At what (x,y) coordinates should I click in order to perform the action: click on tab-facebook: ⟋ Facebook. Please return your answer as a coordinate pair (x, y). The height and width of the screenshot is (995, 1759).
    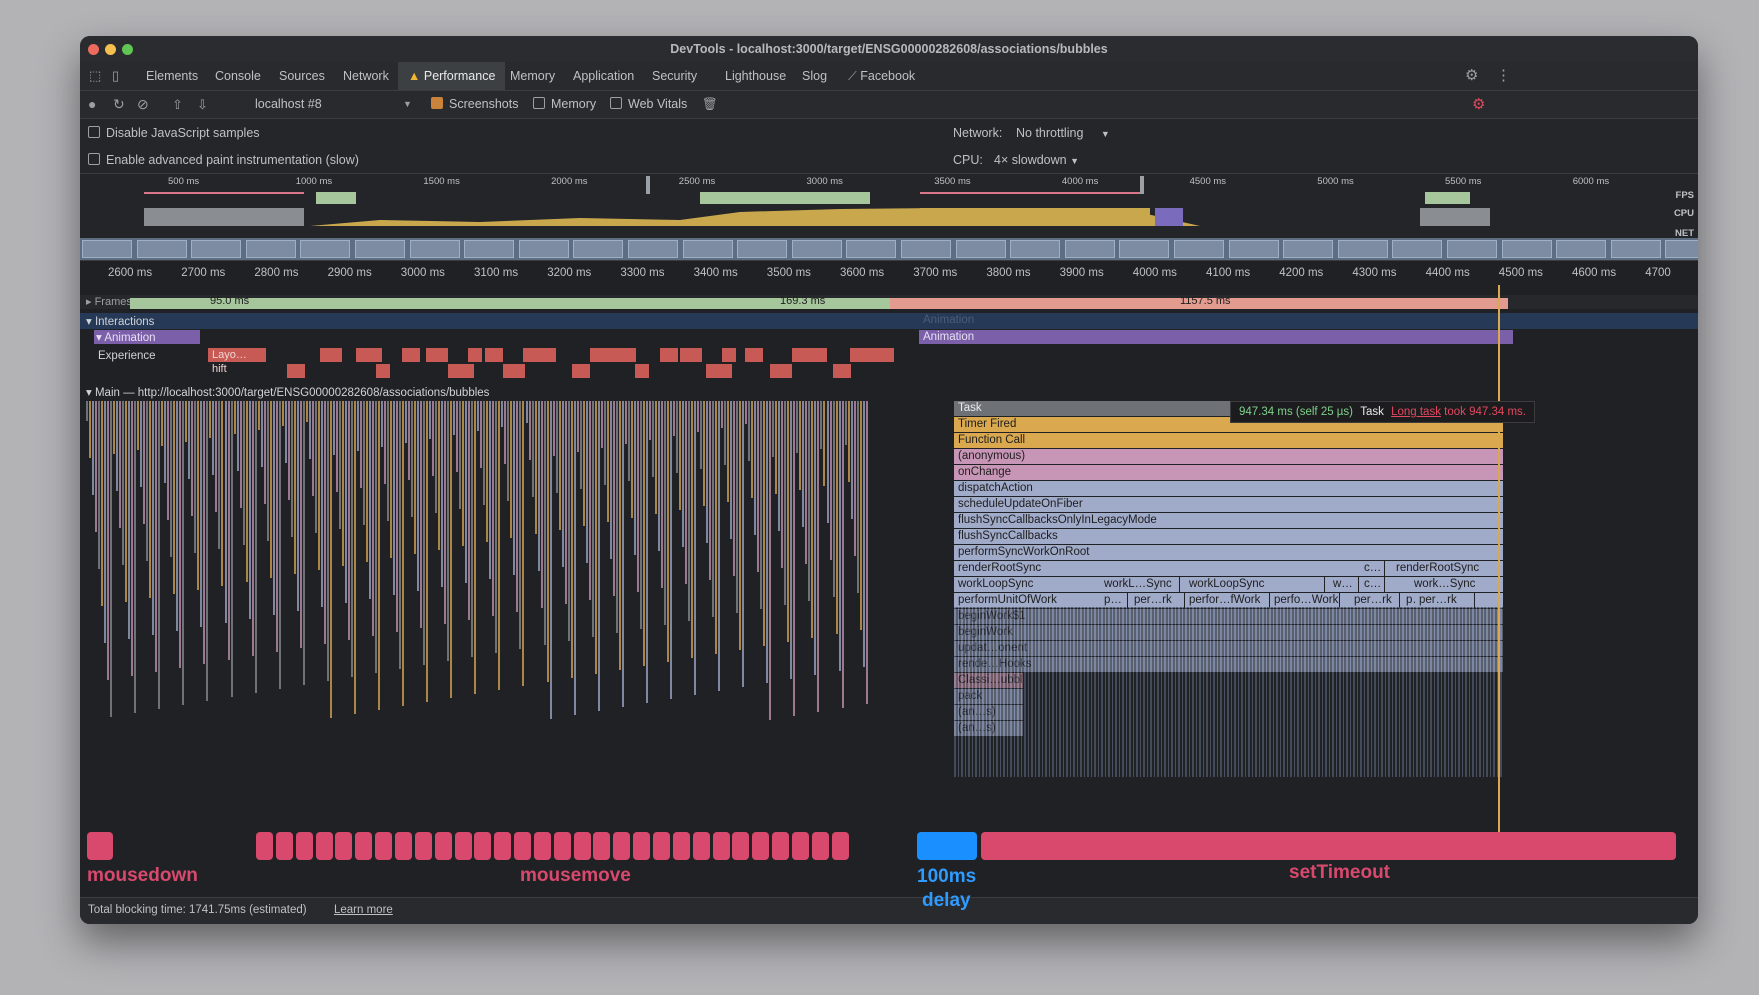
    Looking at the image, I should click on (881, 76).